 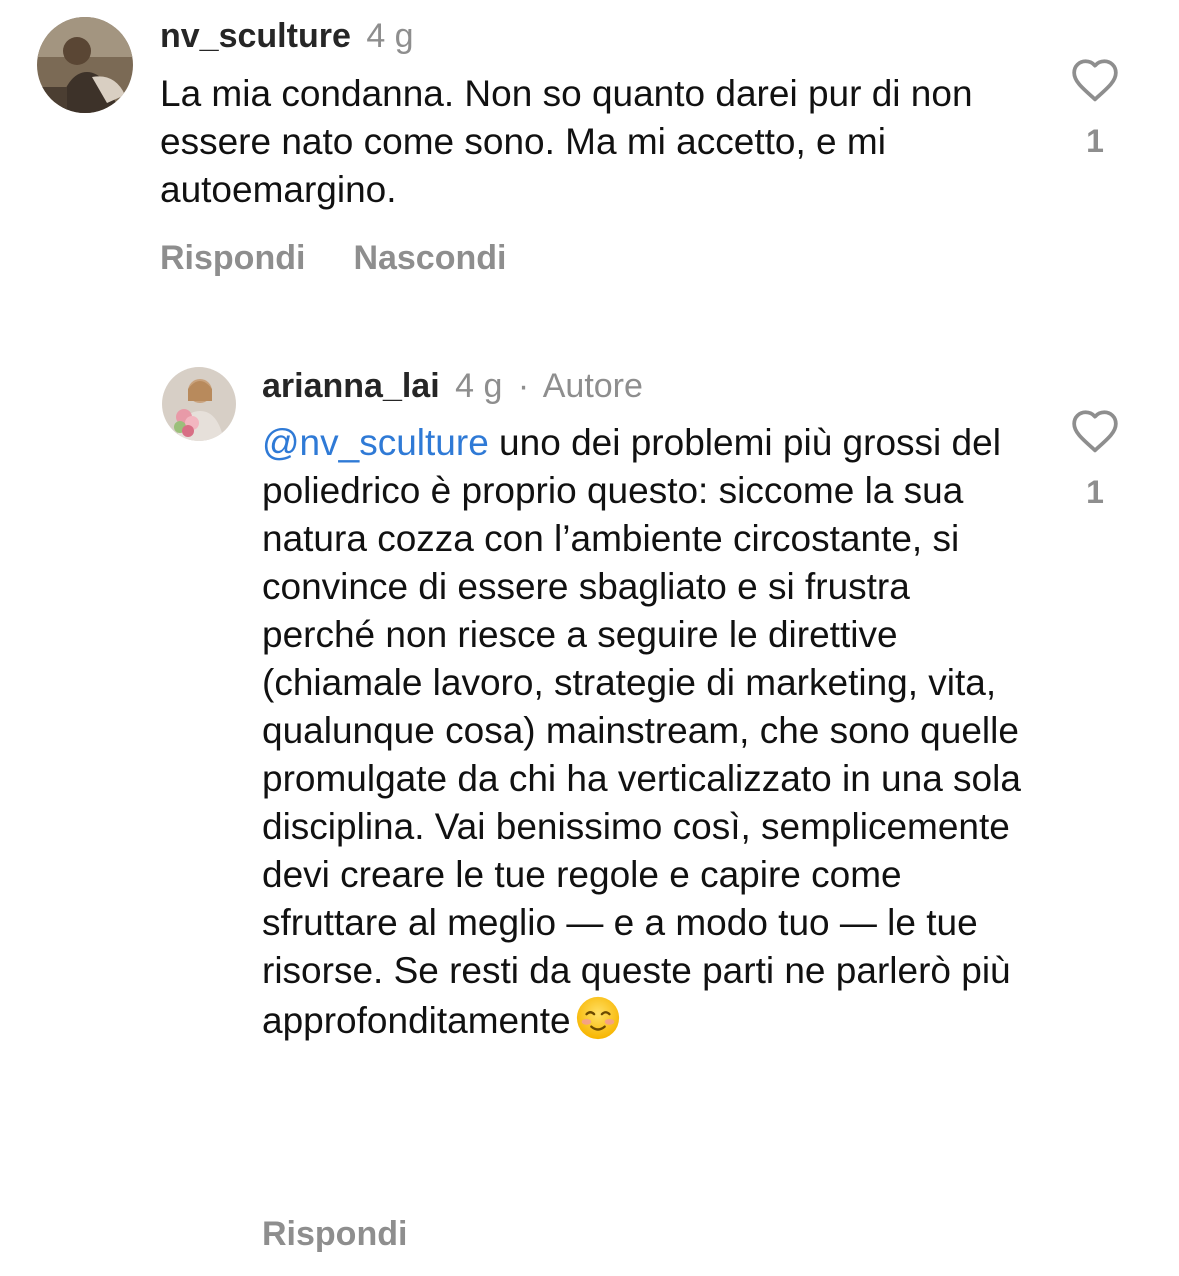 I want to click on avatar-nv-sculture, so click(x=85, y=65).